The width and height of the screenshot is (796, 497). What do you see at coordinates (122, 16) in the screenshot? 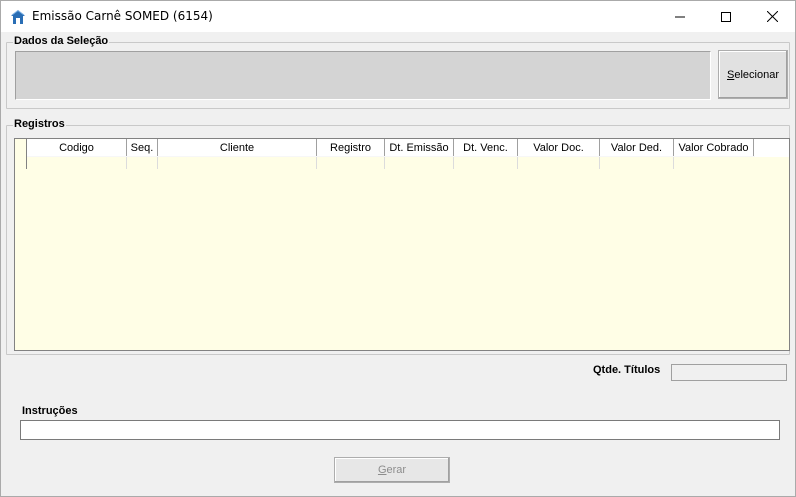
I see `window-title: Emissão Carnê SOMED (6154)` at bounding box center [122, 16].